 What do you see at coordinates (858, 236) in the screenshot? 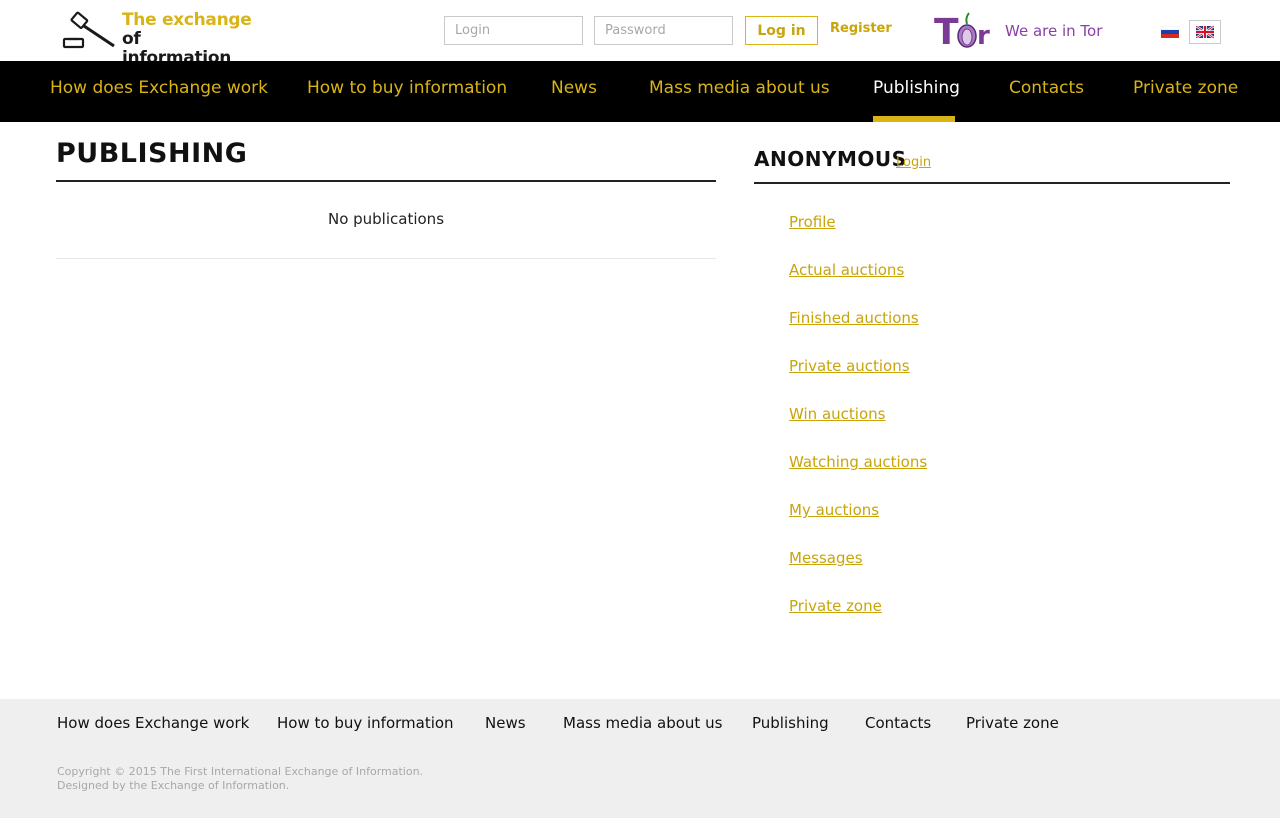
I see `sidebar-item: Profile` at bounding box center [858, 236].